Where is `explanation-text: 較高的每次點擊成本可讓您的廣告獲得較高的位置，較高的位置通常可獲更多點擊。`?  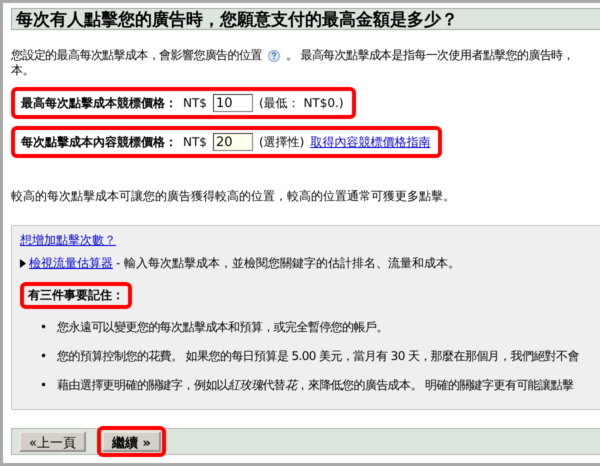 explanation-text: 較高的每次點擊成本可讓您的廣告獲得較高的位置，較高的位置通常可獲更多點擊。 is located at coordinates (233, 196).